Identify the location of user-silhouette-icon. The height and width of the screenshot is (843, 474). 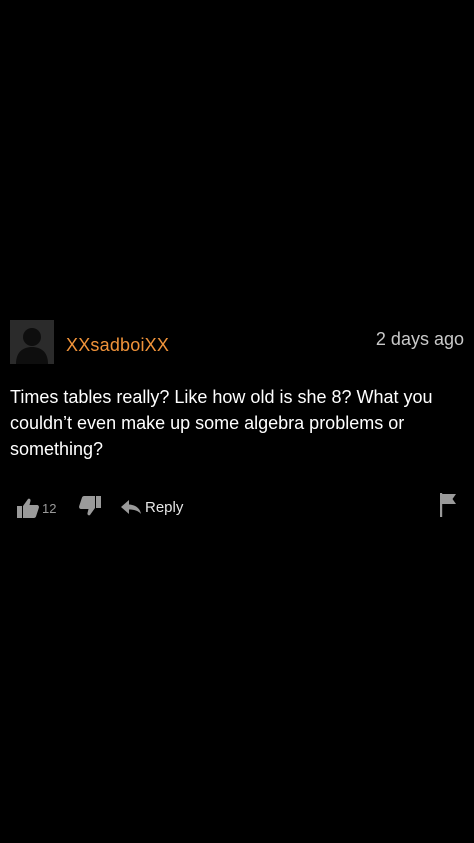
(32, 342).